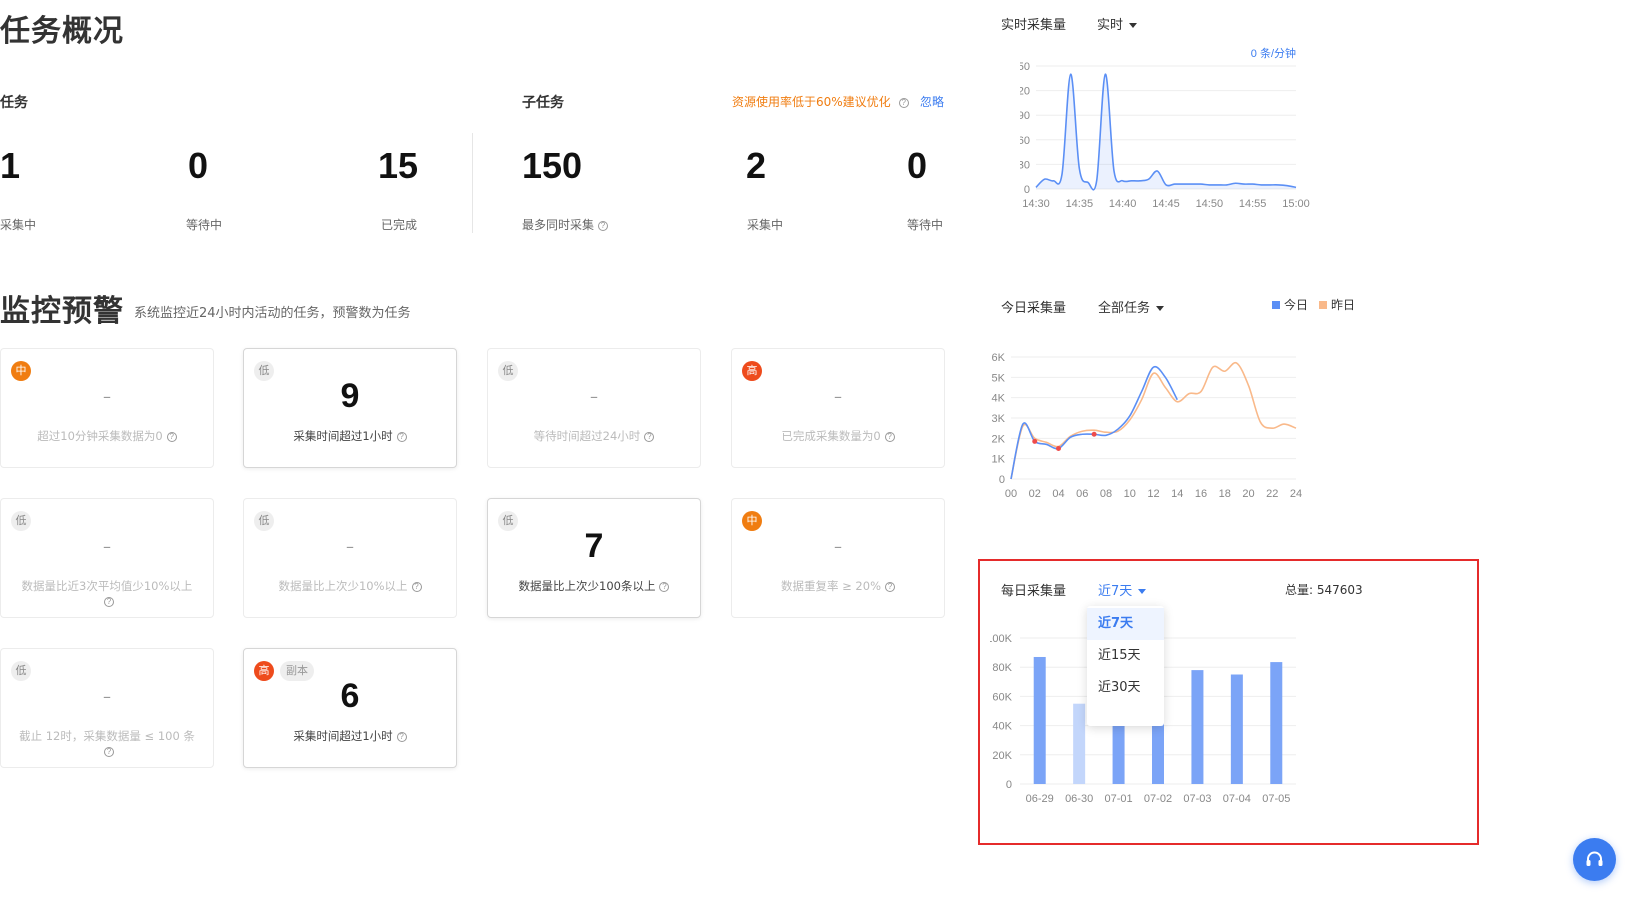 The width and height of the screenshot is (1642, 911). I want to click on alert-desc: 采集时间超过1小时?, so click(350, 736).